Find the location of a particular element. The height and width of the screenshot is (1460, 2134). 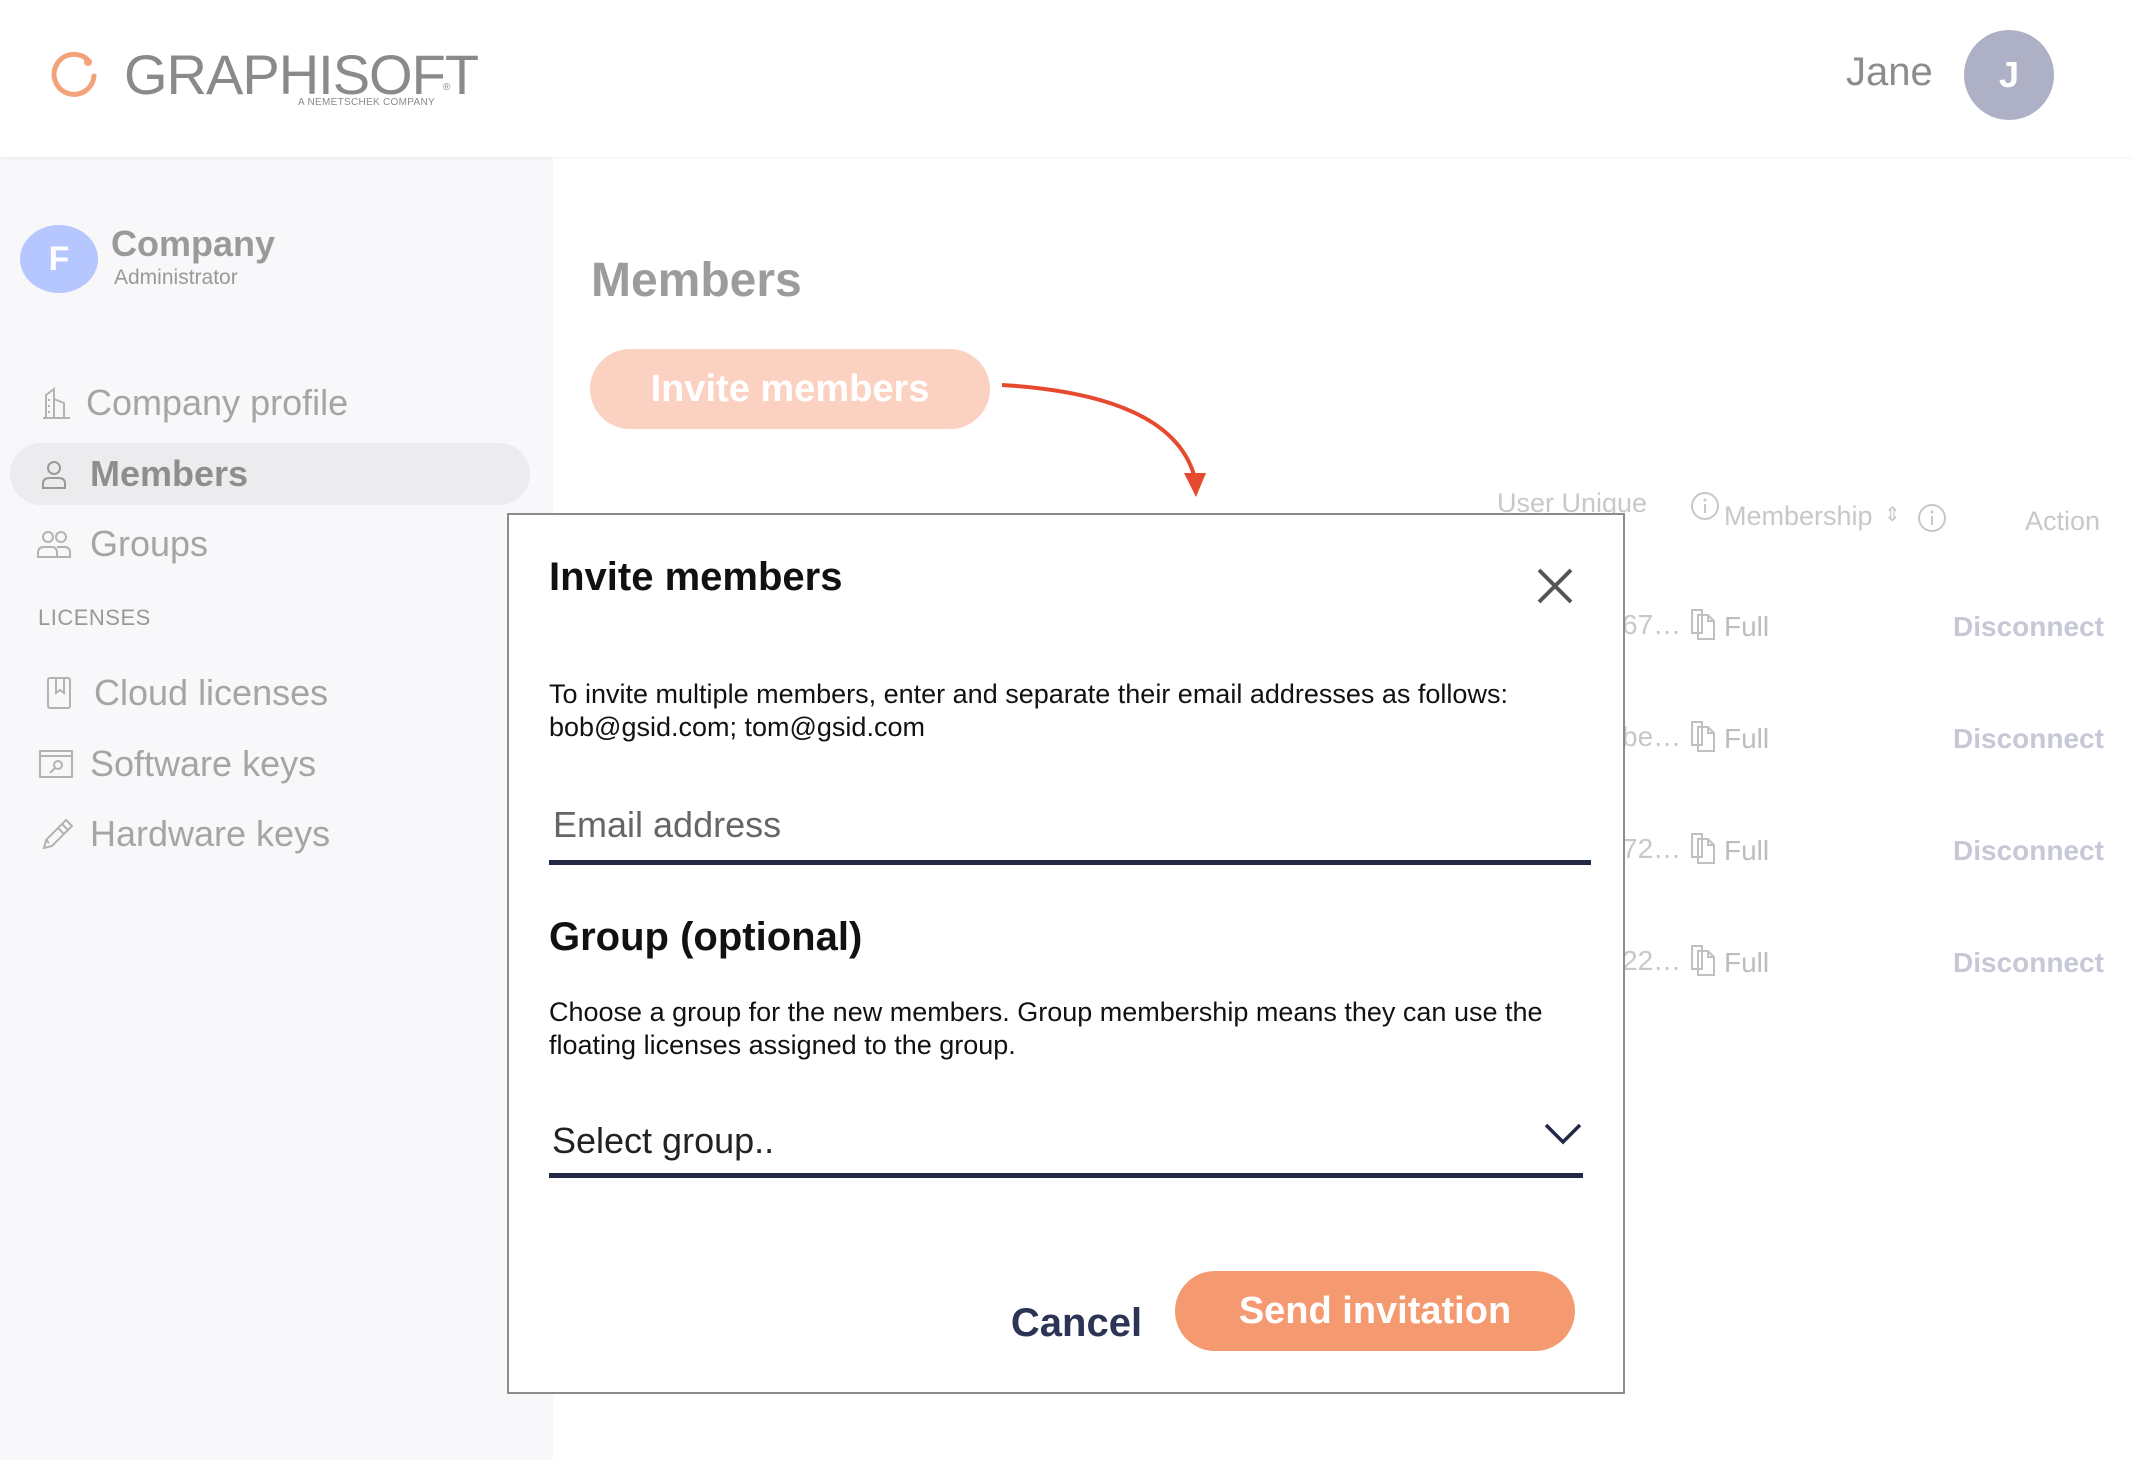

software-key-icon is located at coordinates (56, 764).